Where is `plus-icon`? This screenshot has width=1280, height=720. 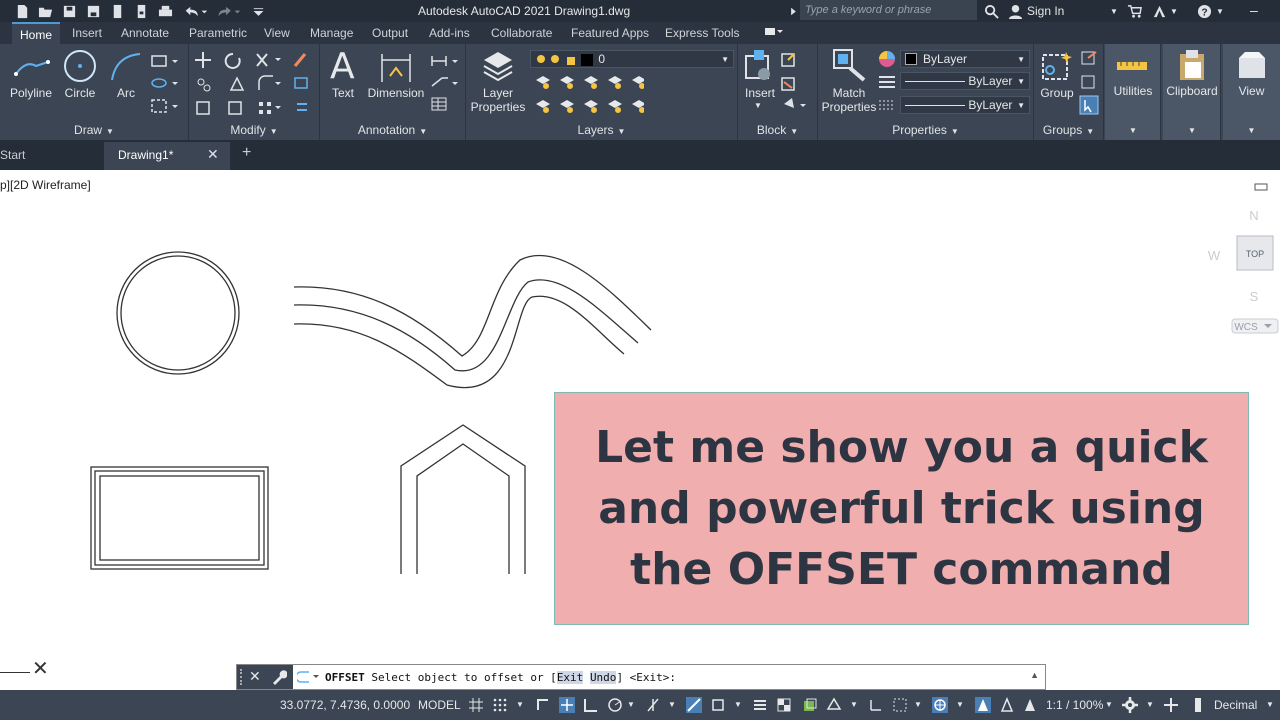
plus-icon is located at coordinates (1171, 705).